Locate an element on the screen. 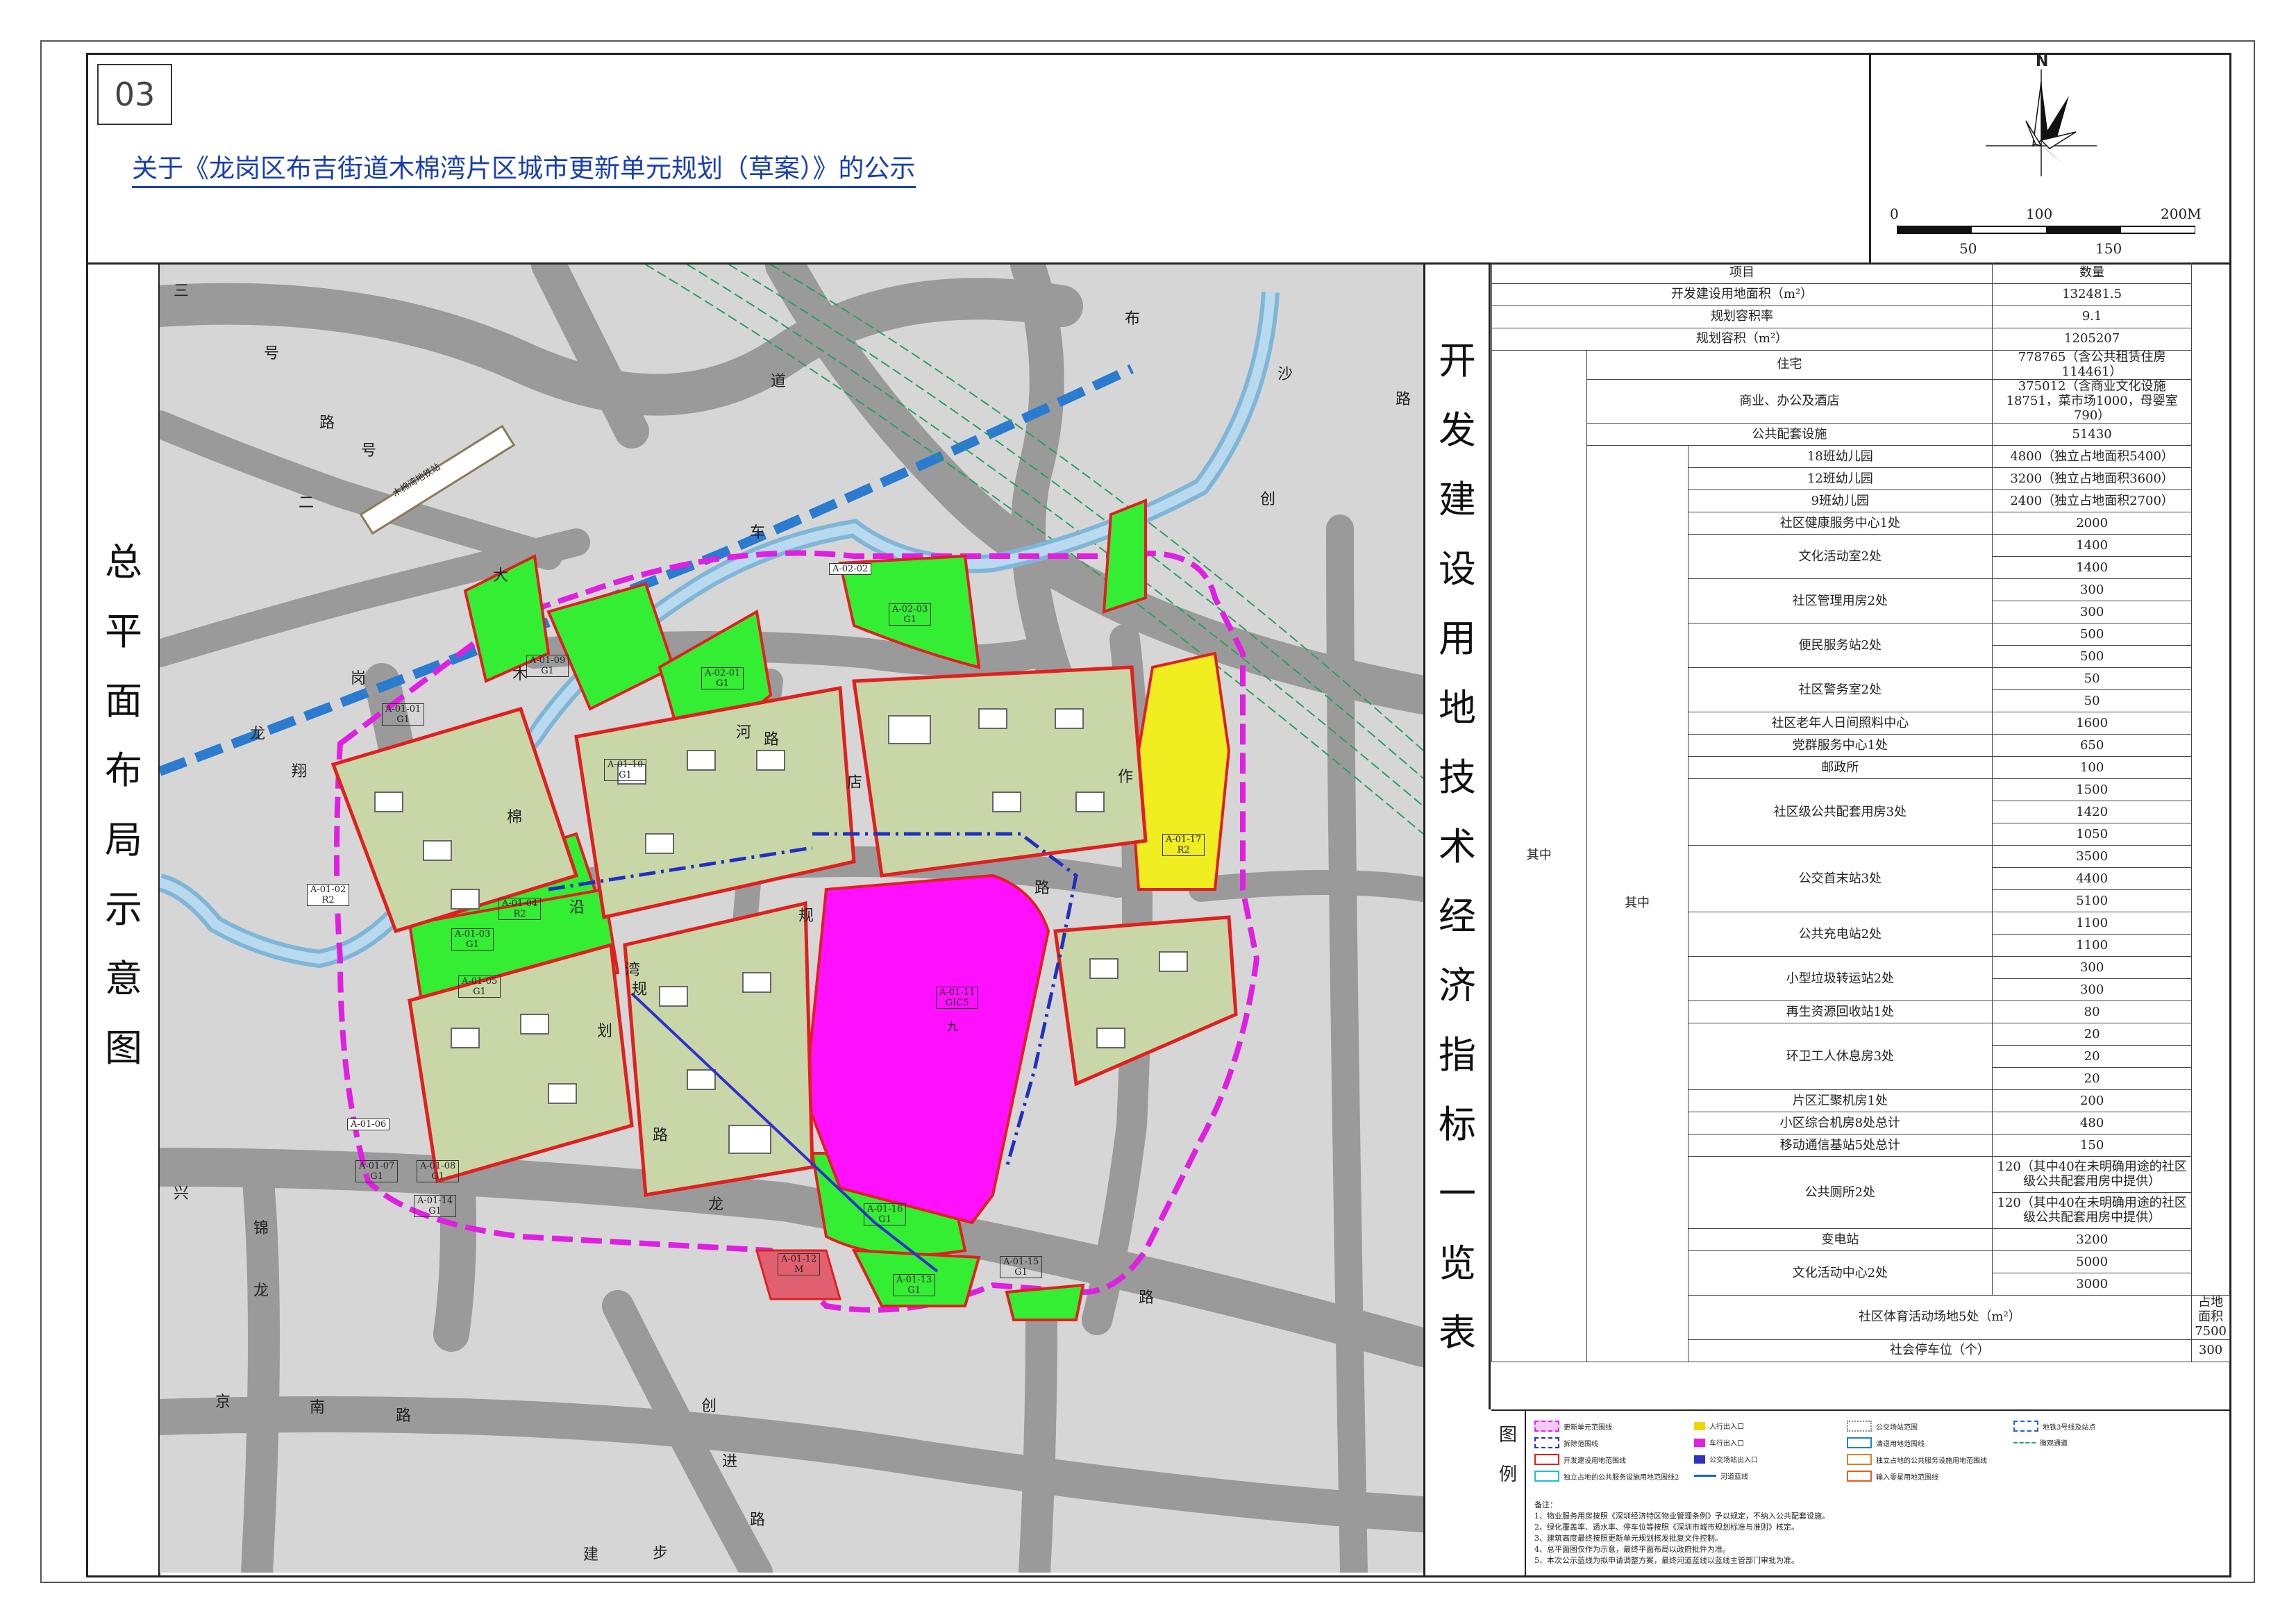  table-value: 3500 is located at coordinates (2092, 857).